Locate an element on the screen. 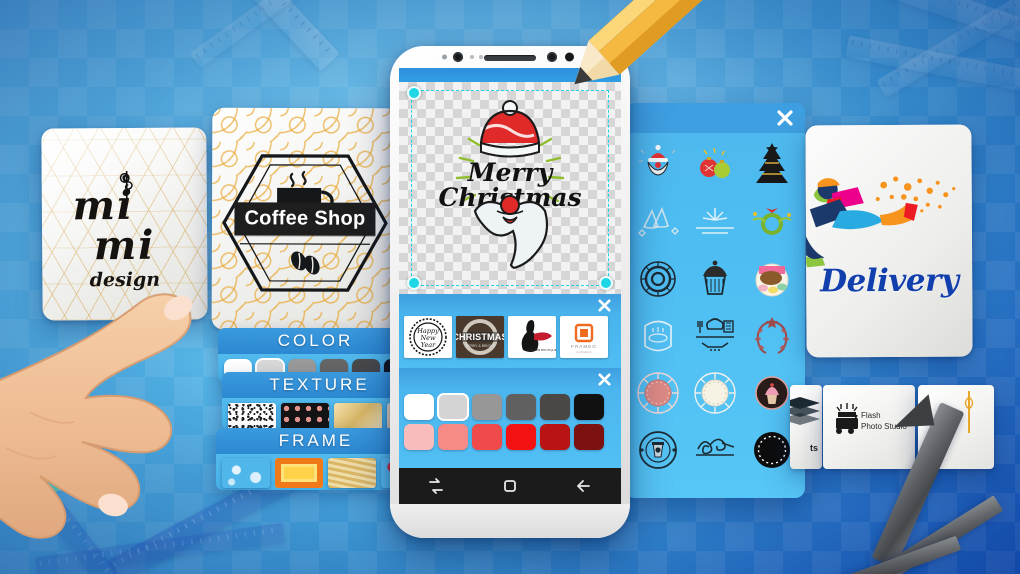 This screenshot has width=1020, height=574. running-courier-figure-icon is located at coordinates (880, 222).